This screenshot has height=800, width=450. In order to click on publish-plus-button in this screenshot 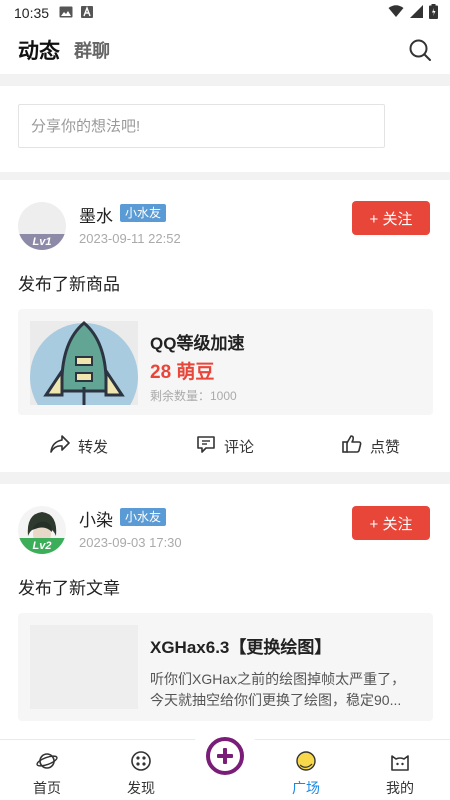, I will do `click(225, 756)`.